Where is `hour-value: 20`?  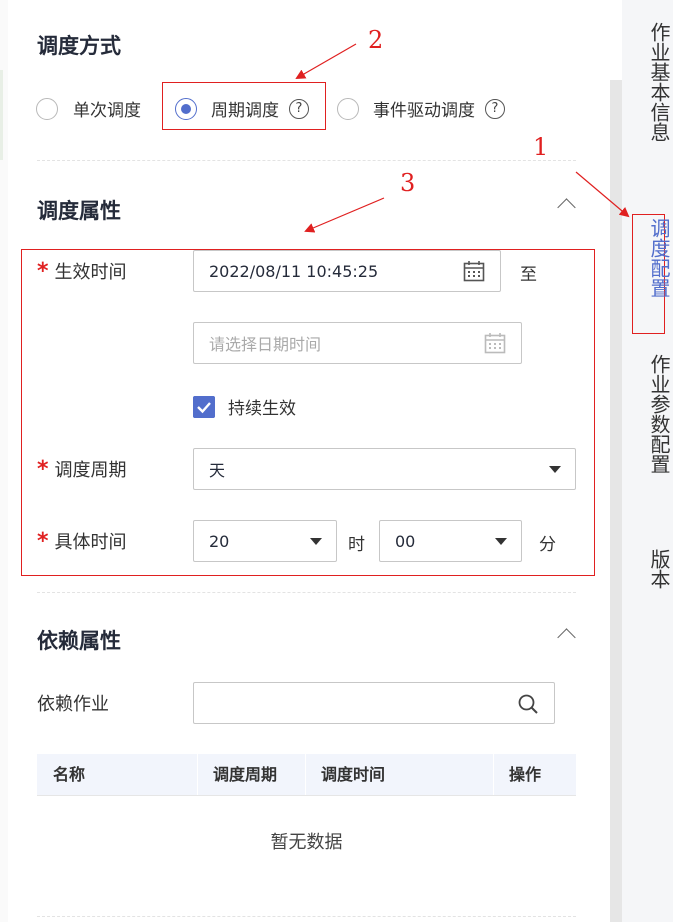
hour-value: 20 is located at coordinates (219, 541).